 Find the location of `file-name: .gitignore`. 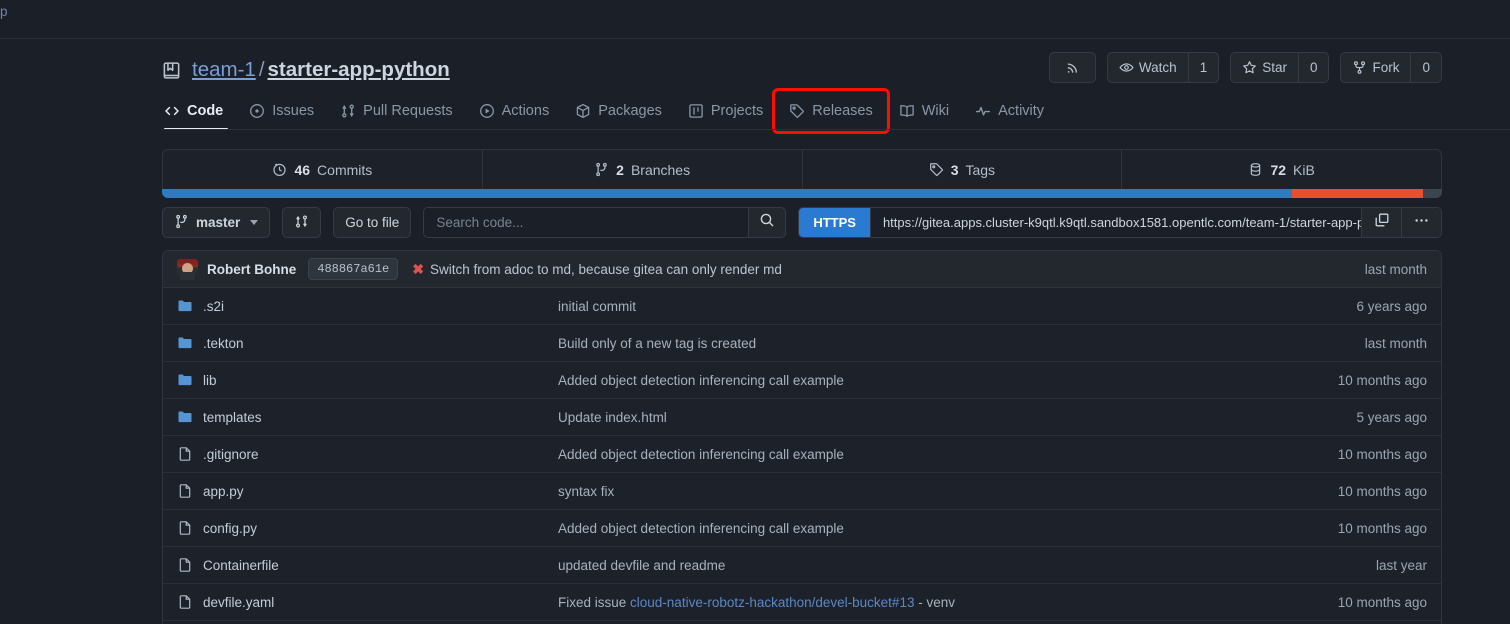

file-name: .gitignore is located at coordinates (231, 454).